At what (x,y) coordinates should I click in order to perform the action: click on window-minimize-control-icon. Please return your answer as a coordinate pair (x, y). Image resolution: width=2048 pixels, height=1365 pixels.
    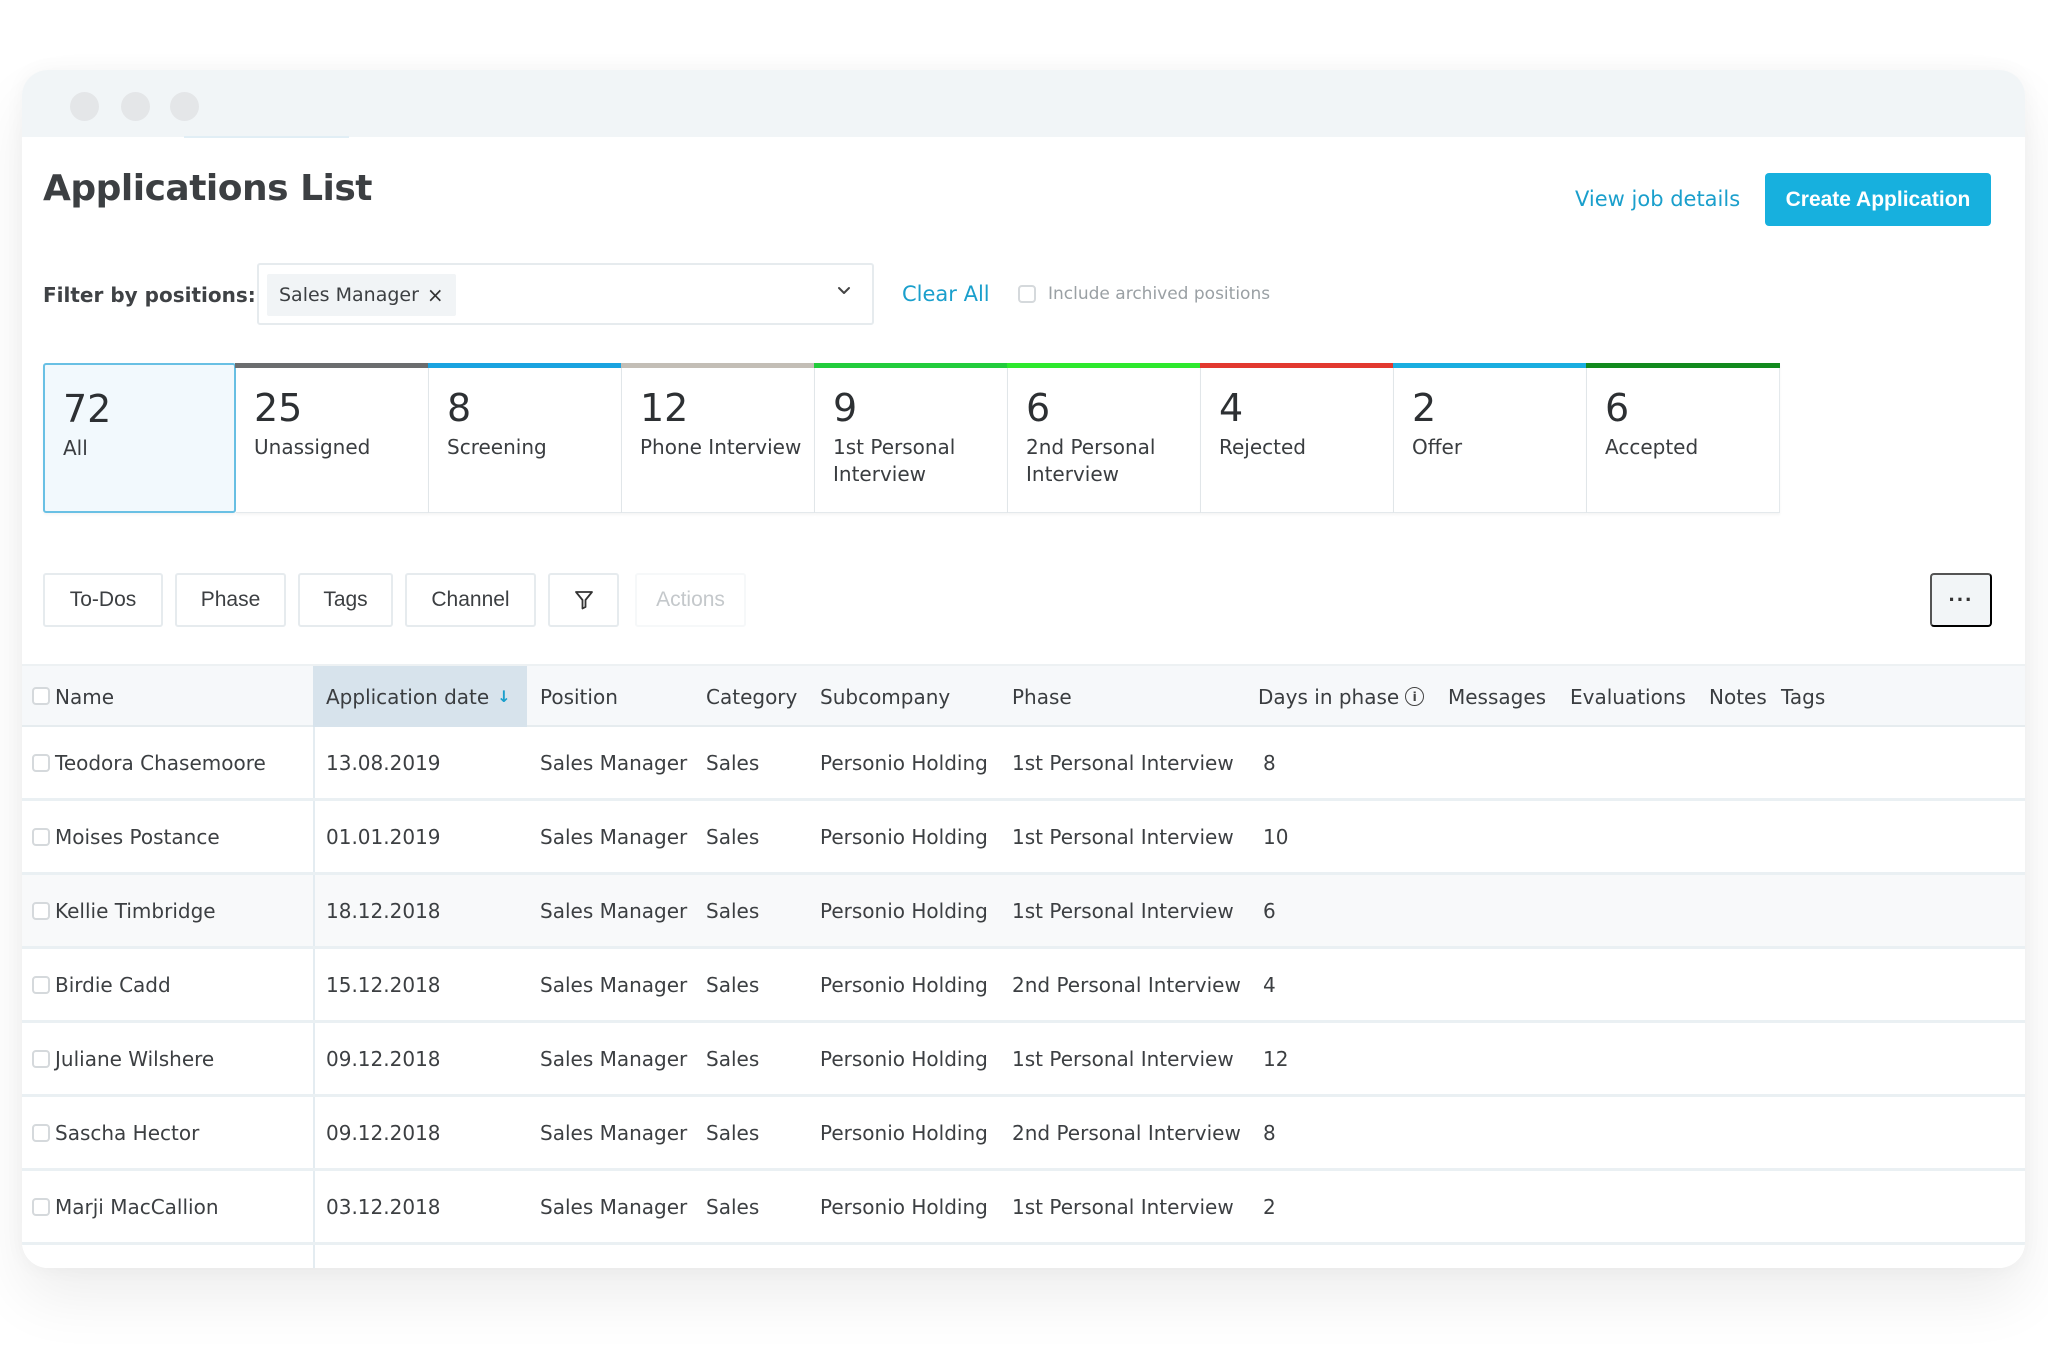
    Looking at the image, I should click on (135, 106).